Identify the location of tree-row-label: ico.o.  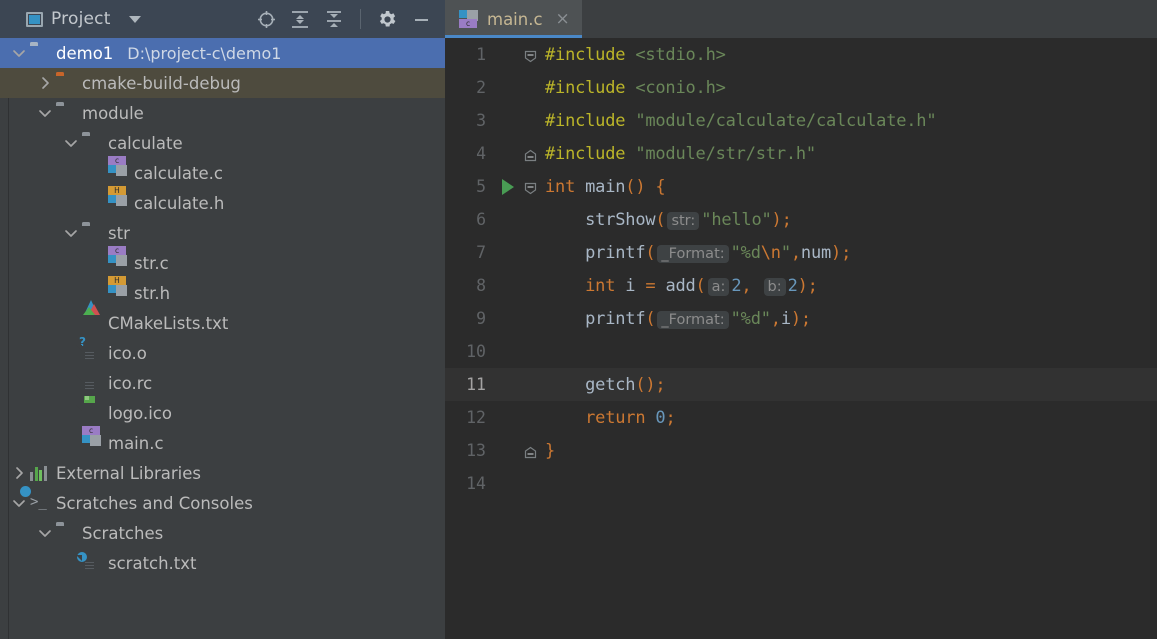
(127, 353).